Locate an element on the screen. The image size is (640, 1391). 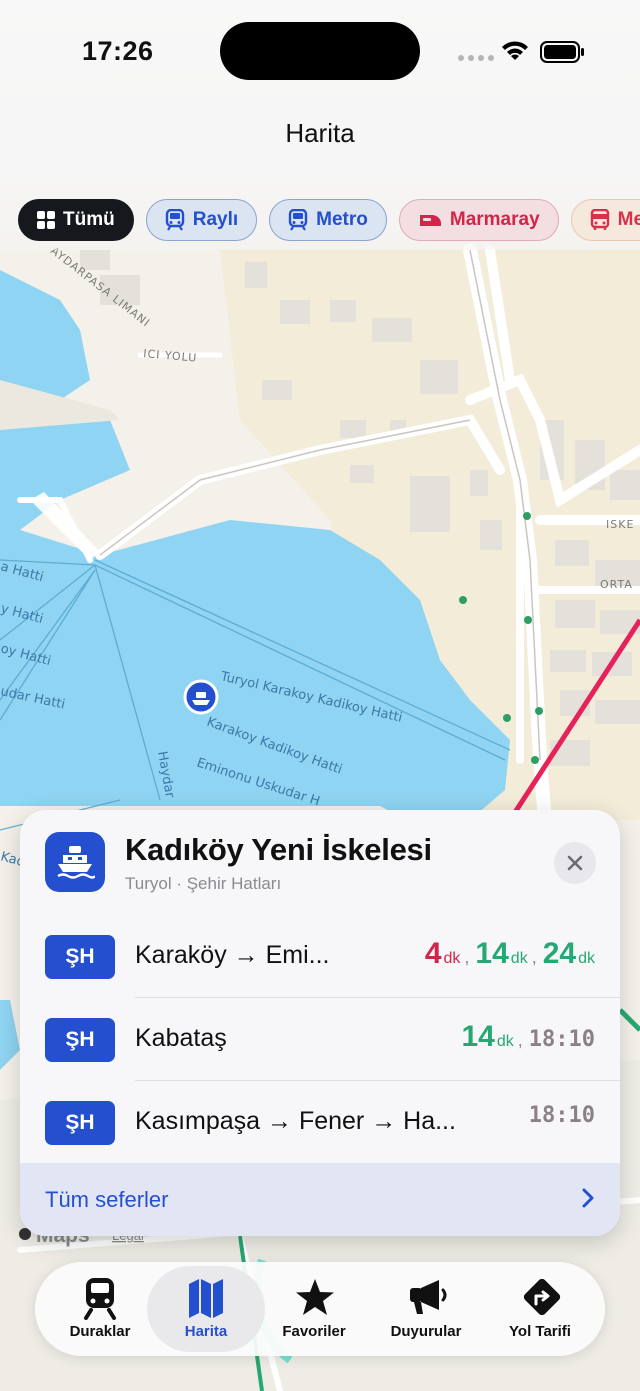
directions-icon is located at coordinates (542, 1297).